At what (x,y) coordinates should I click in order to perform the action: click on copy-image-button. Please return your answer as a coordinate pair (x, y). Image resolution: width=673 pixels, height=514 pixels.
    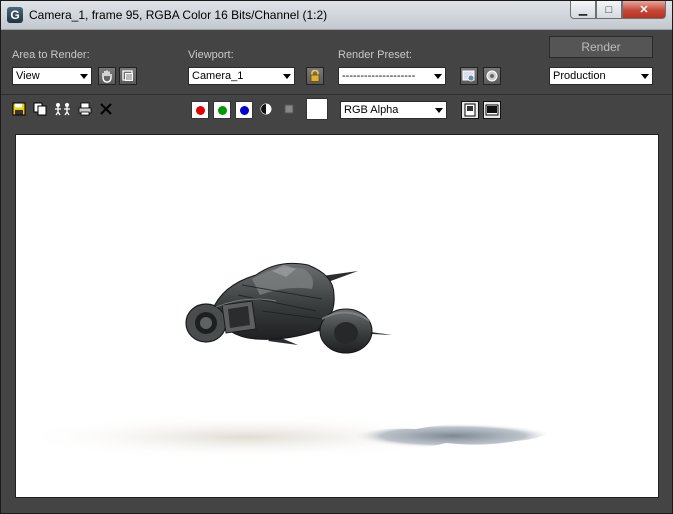
    Looking at the image, I should click on (40, 110).